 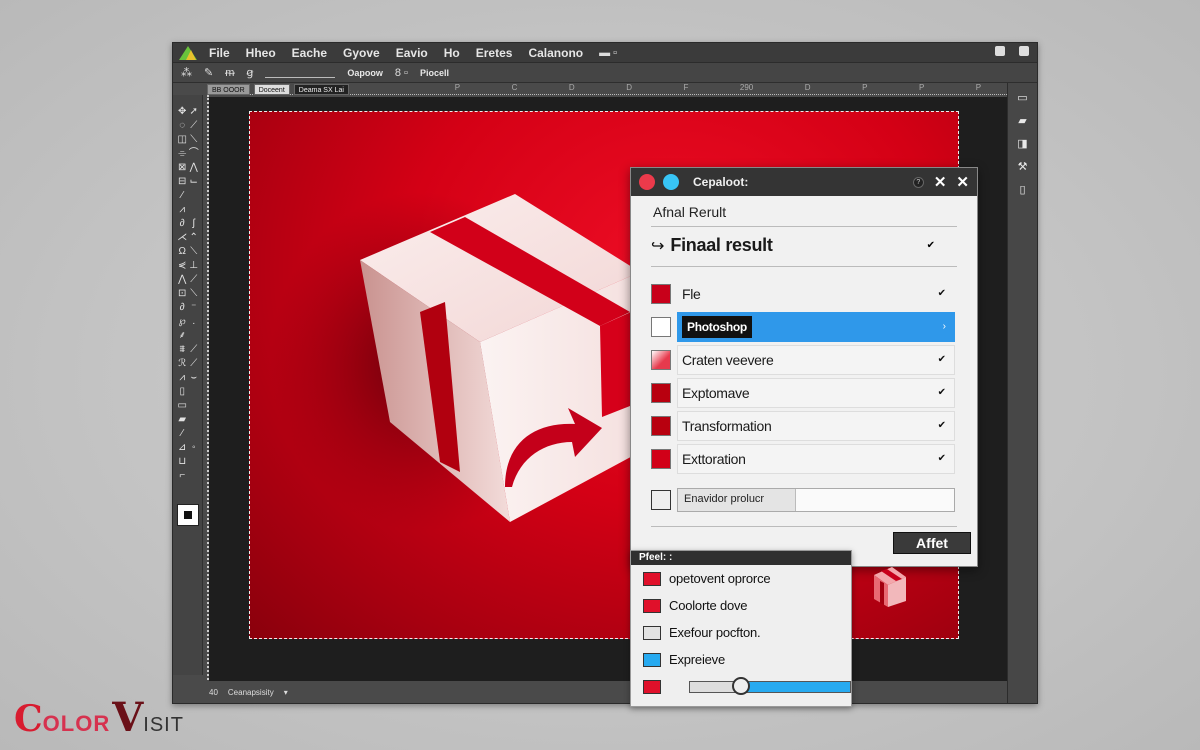 What do you see at coordinates (261, 53) in the screenshot?
I see `menu-item-2: Hheo` at bounding box center [261, 53].